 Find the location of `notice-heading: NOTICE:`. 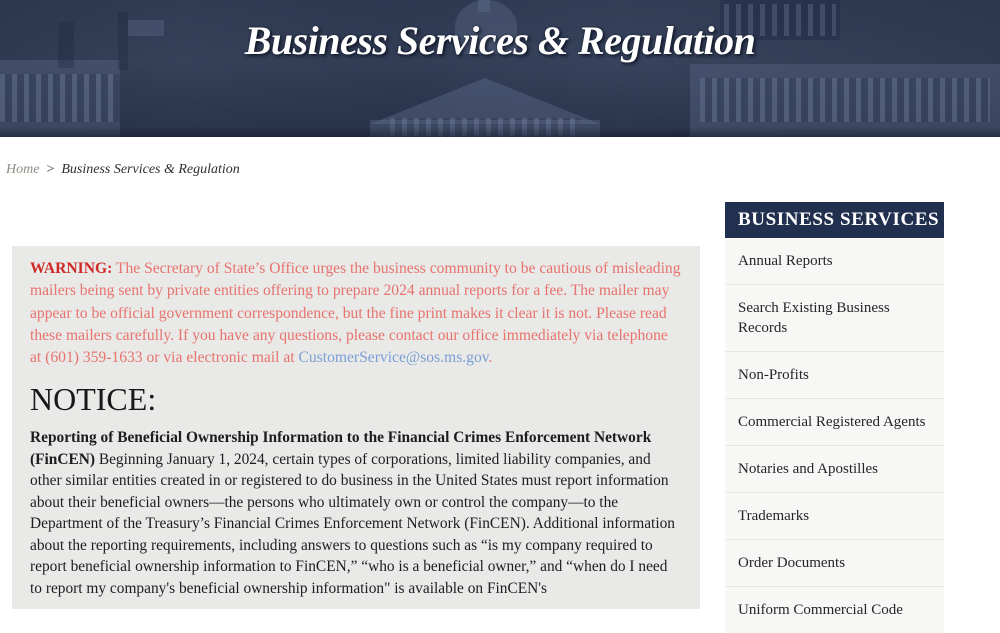

notice-heading: NOTICE: is located at coordinates (93, 399).